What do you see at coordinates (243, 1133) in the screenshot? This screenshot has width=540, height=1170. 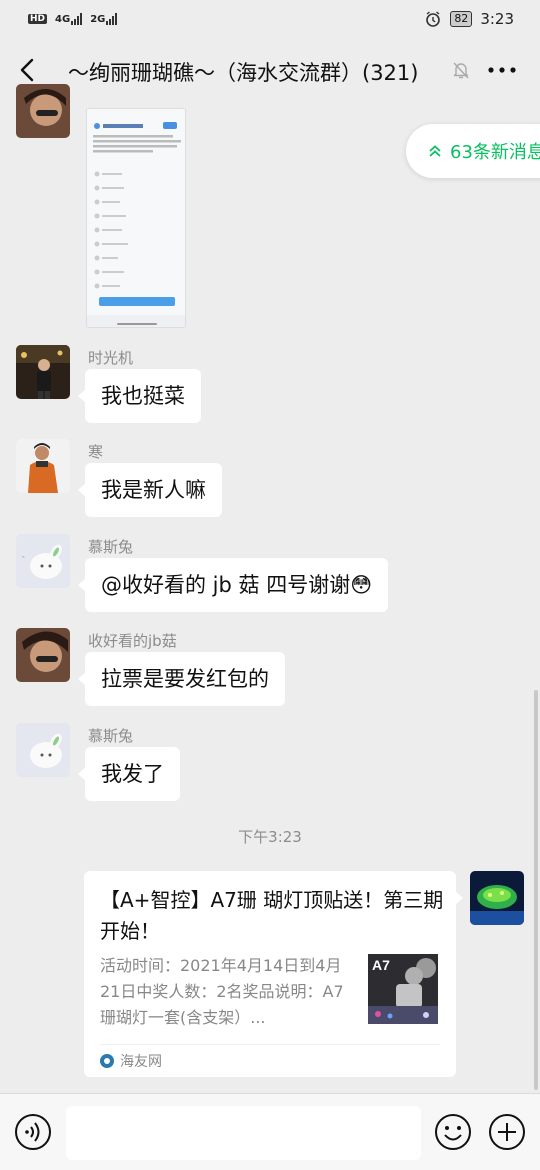 I see `message-input` at bounding box center [243, 1133].